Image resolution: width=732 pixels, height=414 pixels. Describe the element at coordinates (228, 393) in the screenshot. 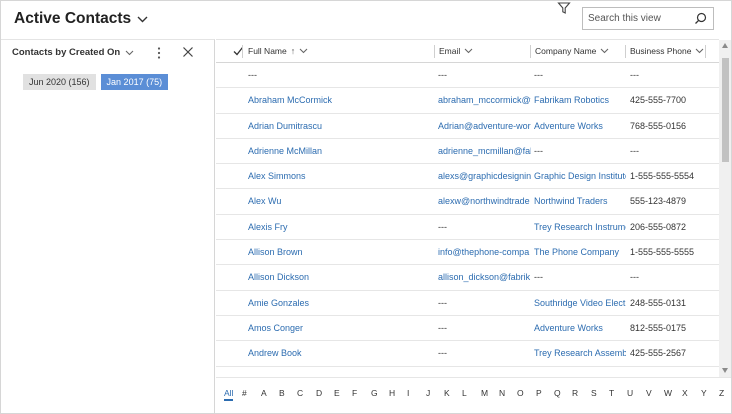

I see `jump-all: All` at that location.